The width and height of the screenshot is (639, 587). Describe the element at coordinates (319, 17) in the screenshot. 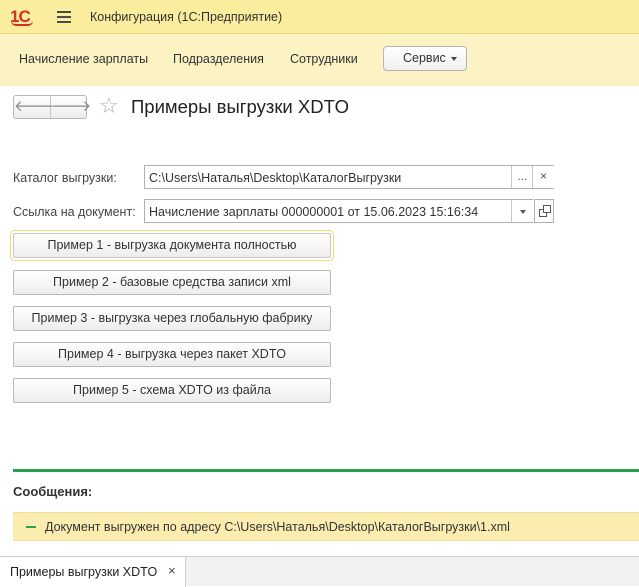

I see `title-bar: 1С Конфигурация (1С:Предприятие)` at that location.